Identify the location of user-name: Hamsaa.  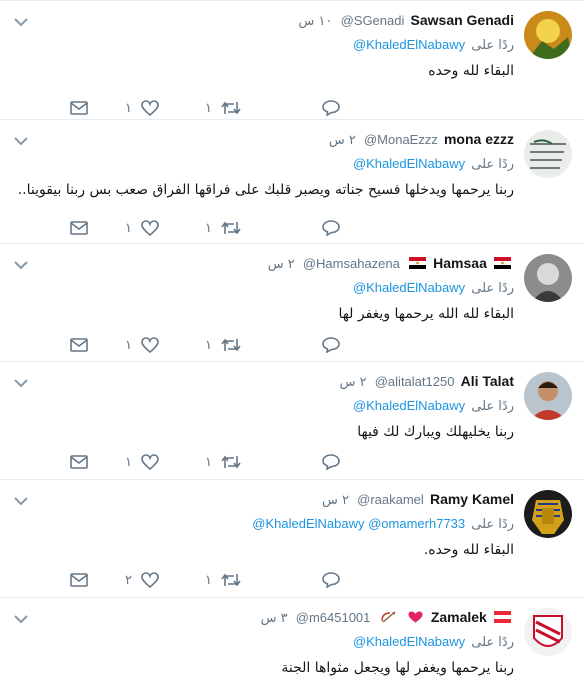
(460, 263).